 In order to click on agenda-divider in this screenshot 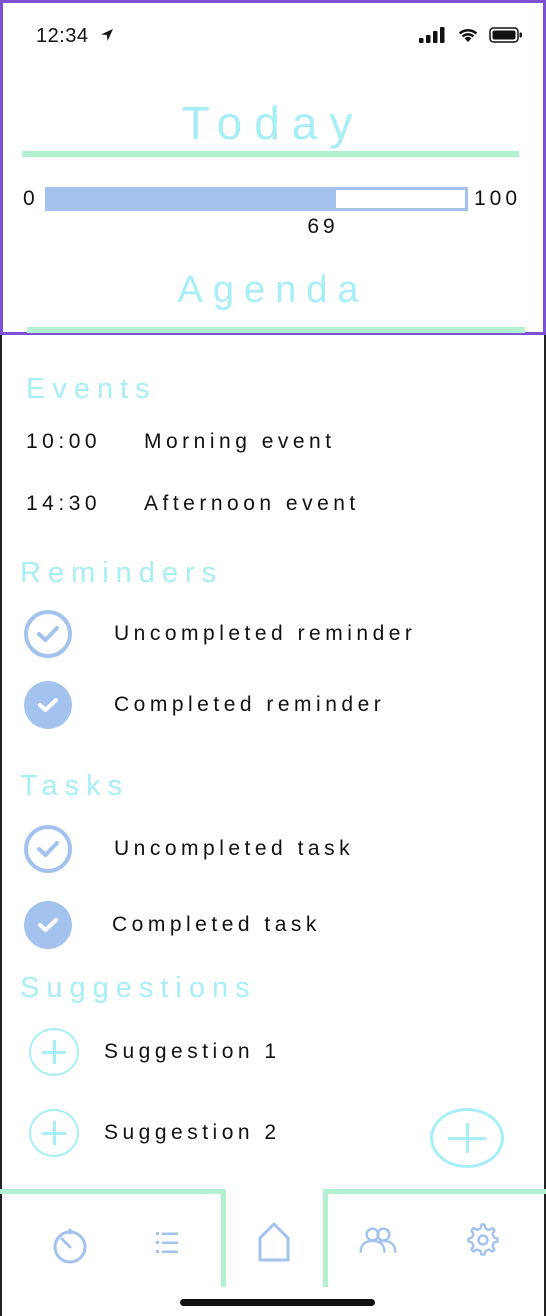, I will do `click(276, 330)`.